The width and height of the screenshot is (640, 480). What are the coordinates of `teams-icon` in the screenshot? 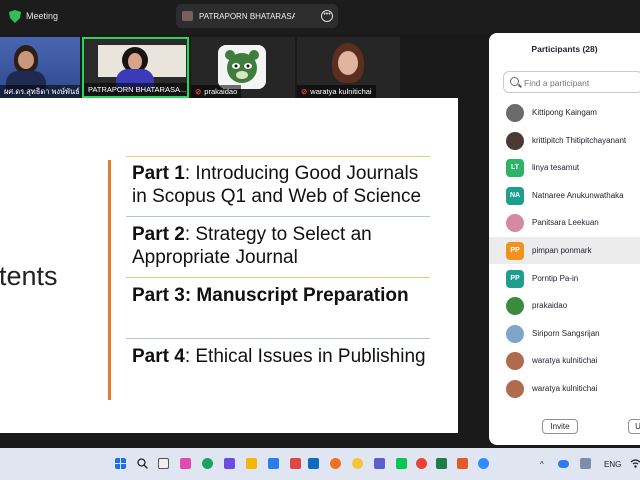 It's located at (379, 463).